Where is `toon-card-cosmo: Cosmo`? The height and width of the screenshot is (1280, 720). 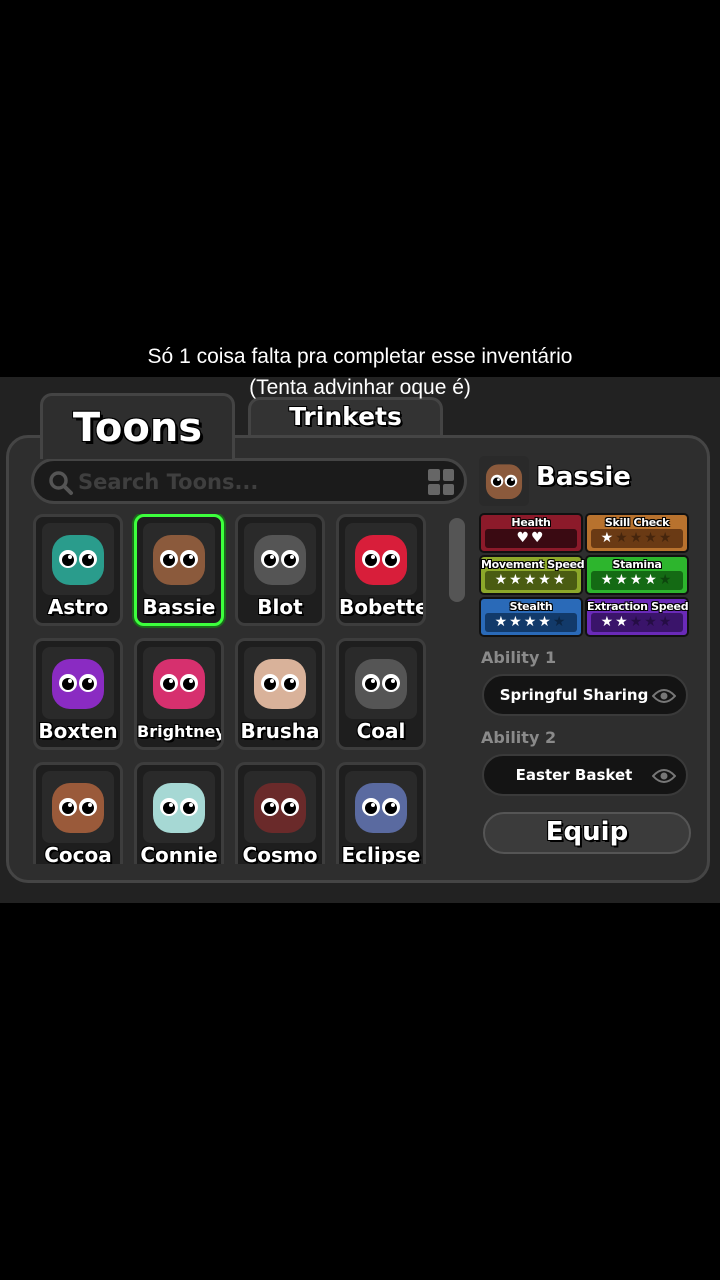
toon-card-cosmo: Cosmo is located at coordinates (280, 813).